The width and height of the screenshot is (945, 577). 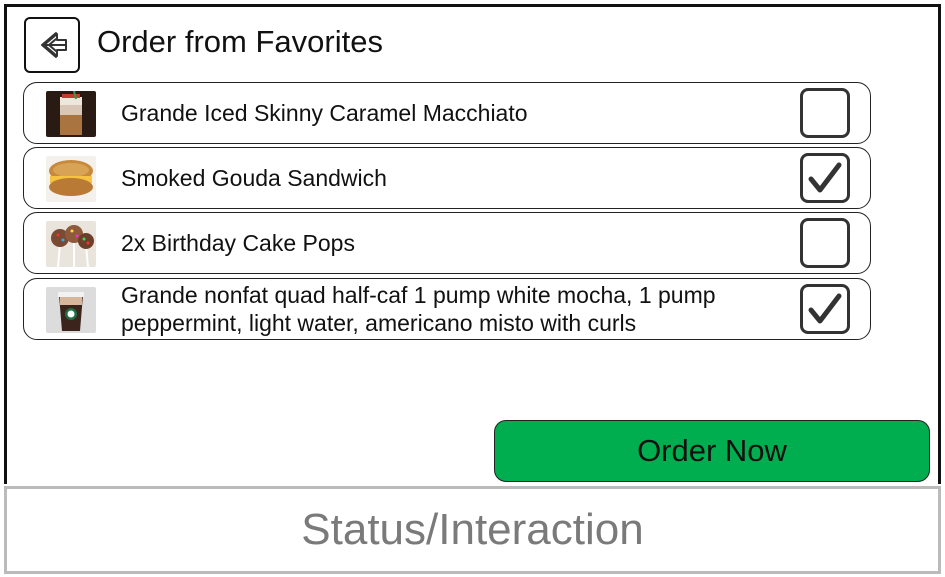 I want to click on cake-pops-thumbnail, so click(x=71, y=244).